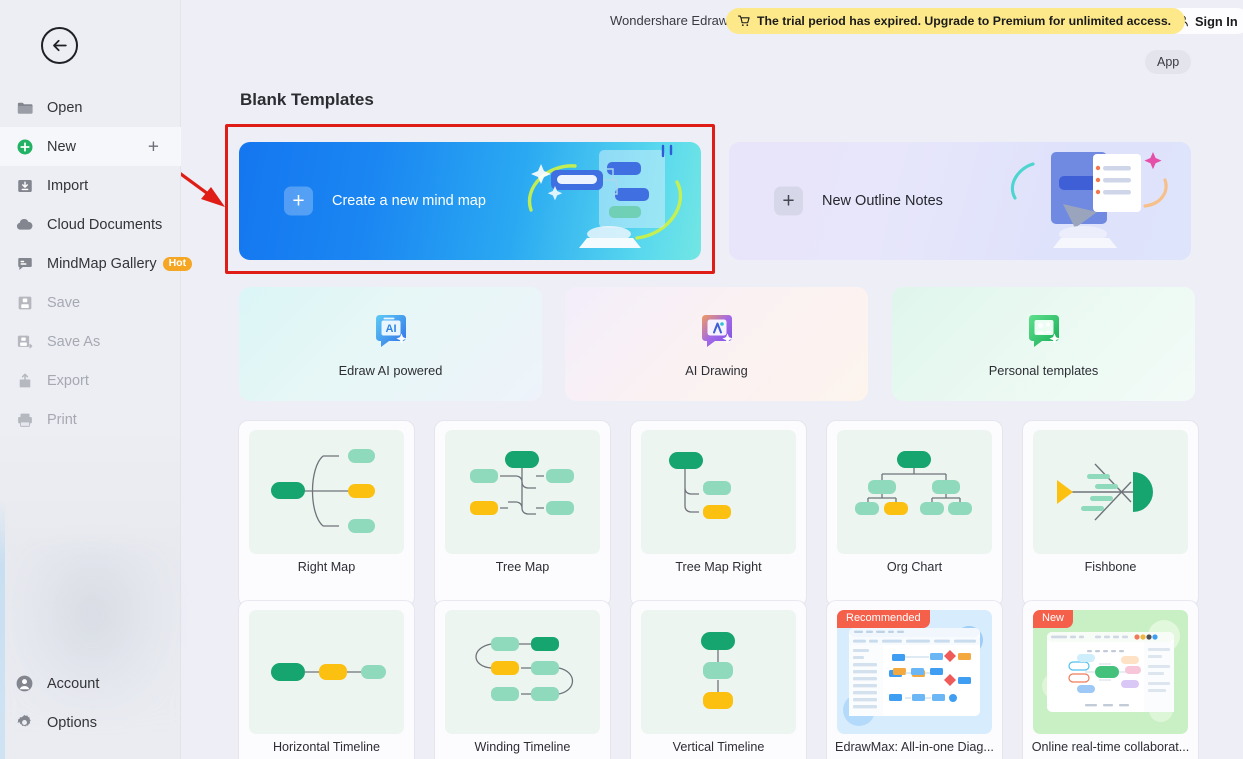  I want to click on gear-icon, so click(24, 722).